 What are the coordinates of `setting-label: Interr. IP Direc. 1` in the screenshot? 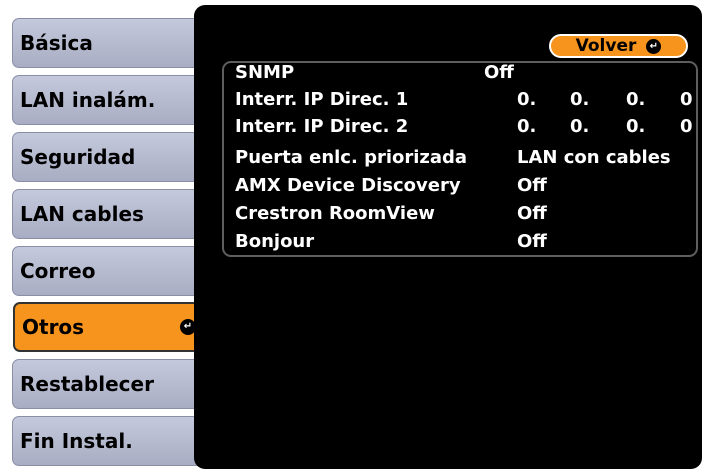 It's located at (322, 99).